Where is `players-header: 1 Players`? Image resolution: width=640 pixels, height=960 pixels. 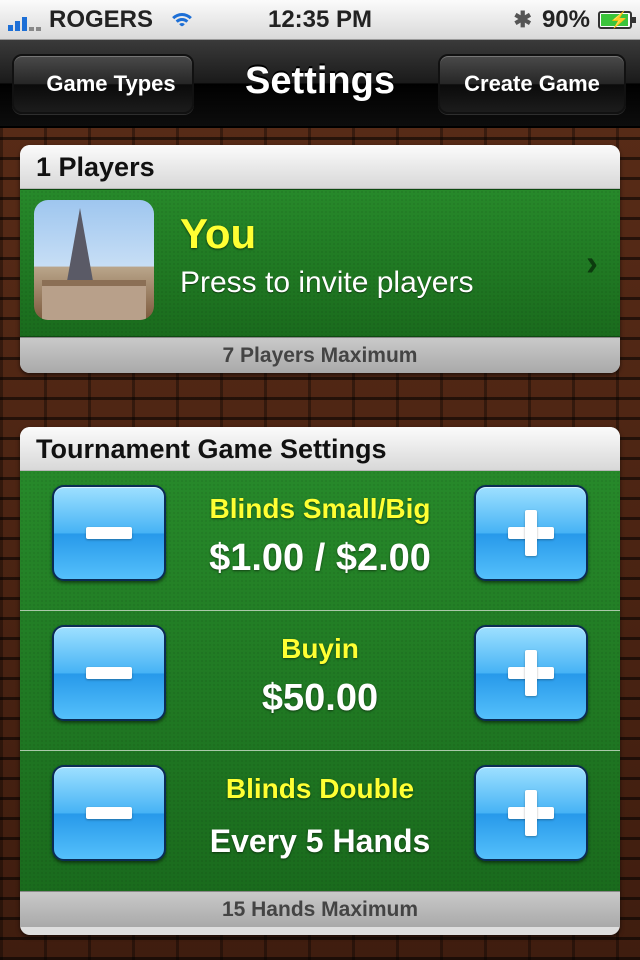
players-header: 1 Players is located at coordinates (320, 167).